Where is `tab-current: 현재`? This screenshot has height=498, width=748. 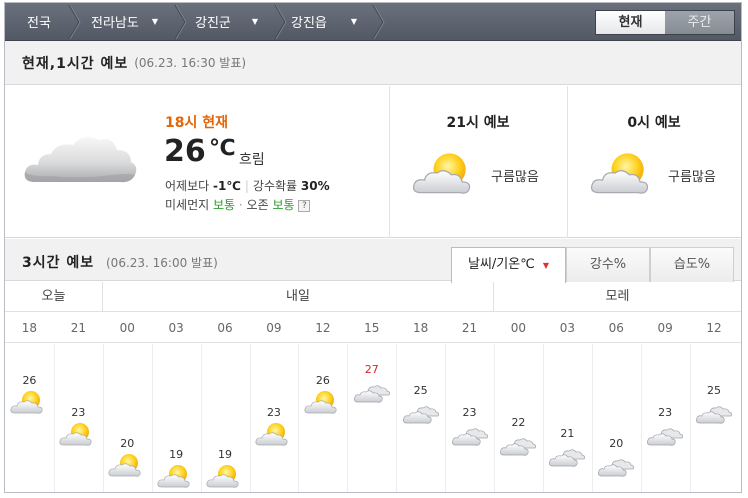
tab-current: 현재 is located at coordinates (630, 22).